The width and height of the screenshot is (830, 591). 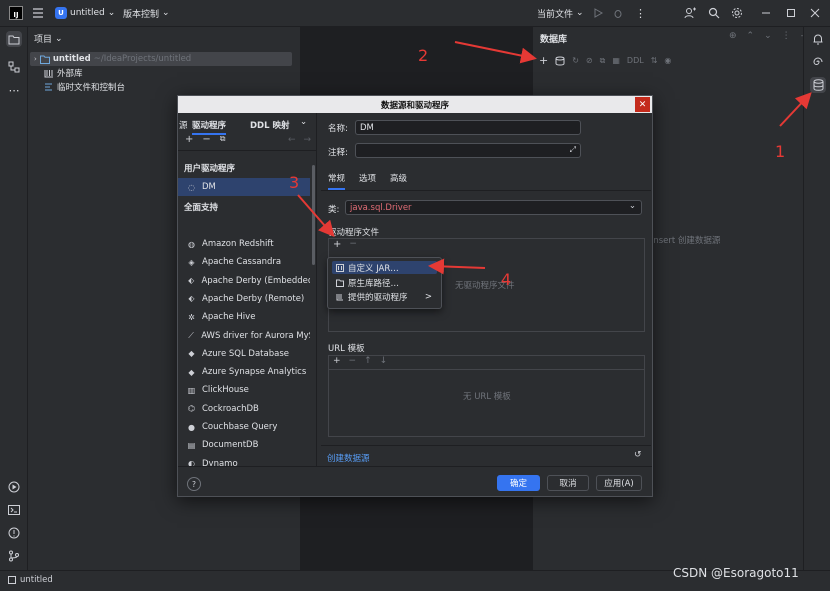 What do you see at coordinates (423, 55) in the screenshot?
I see `annotation-step-2: 2` at bounding box center [423, 55].